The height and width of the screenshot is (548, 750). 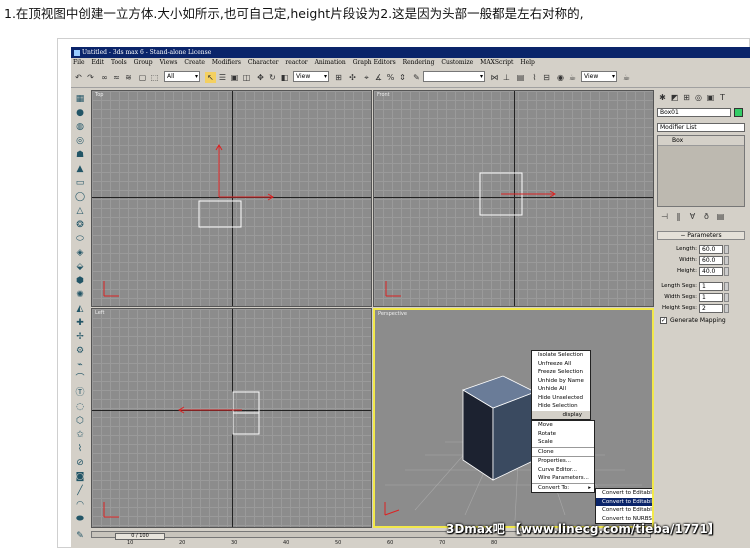 What do you see at coordinates (80, 253) in the screenshot?
I see `tool-chamfer-icon: ◈` at bounding box center [80, 253].